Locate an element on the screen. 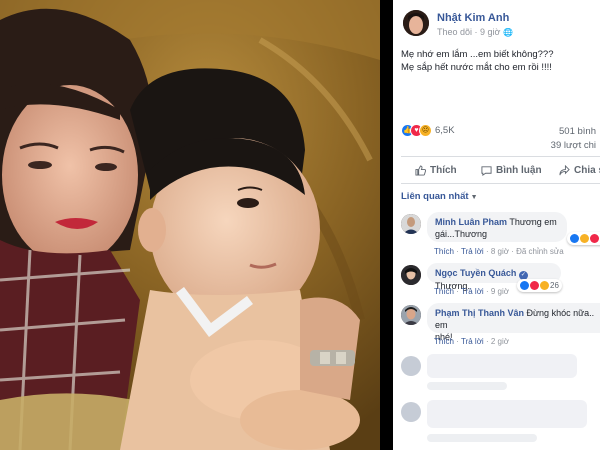 This screenshot has width=600, height=450. sad-reaction-icon: ☹ is located at coordinates (425, 130).